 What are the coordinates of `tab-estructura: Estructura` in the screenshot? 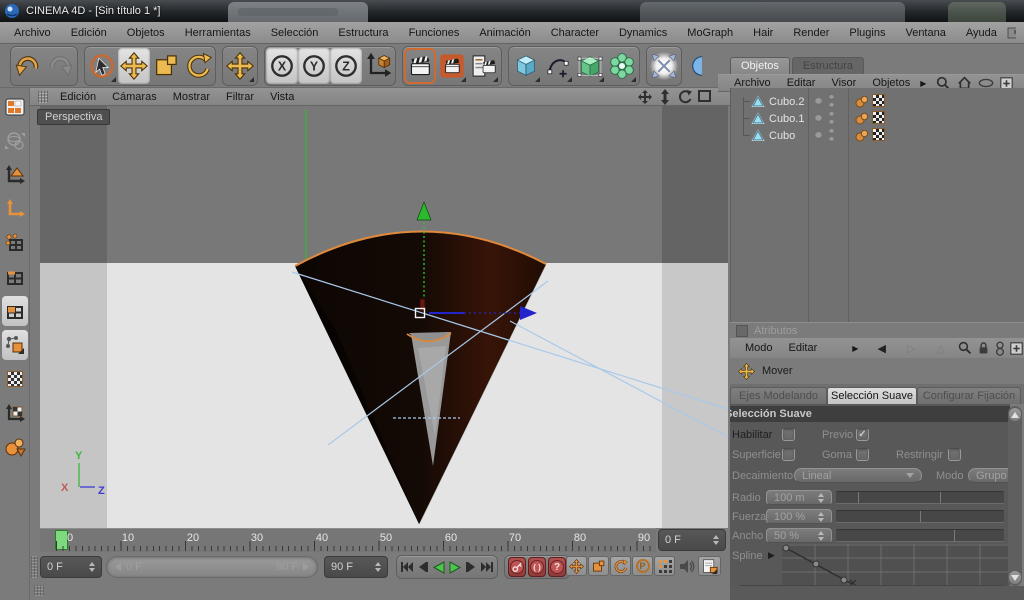 It's located at (828, 65).